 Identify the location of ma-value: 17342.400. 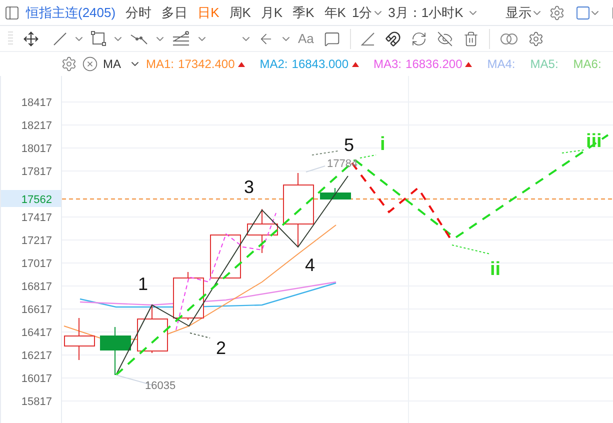
(206, 64).